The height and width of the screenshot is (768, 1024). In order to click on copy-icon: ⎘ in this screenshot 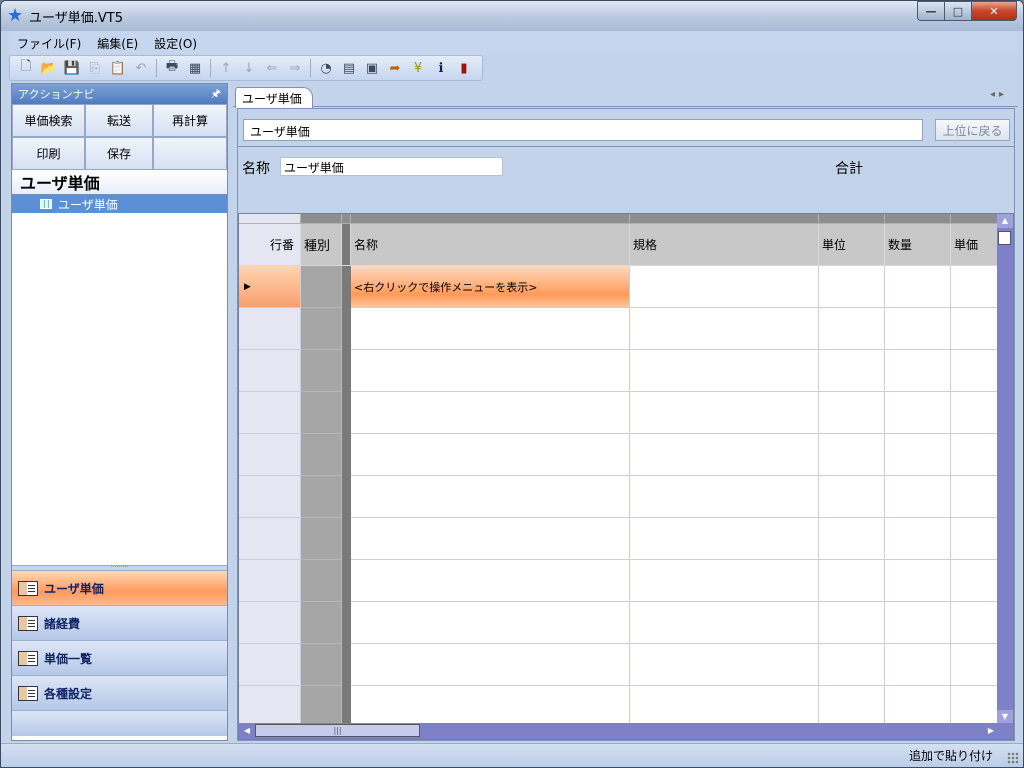, I will do `click(95, 68)`.